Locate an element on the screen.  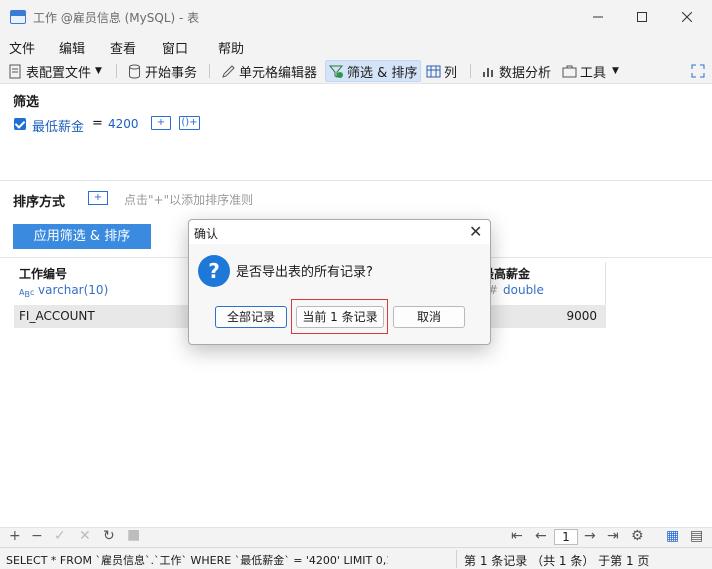
question-icon: ? is located at coordinates (214, 271).